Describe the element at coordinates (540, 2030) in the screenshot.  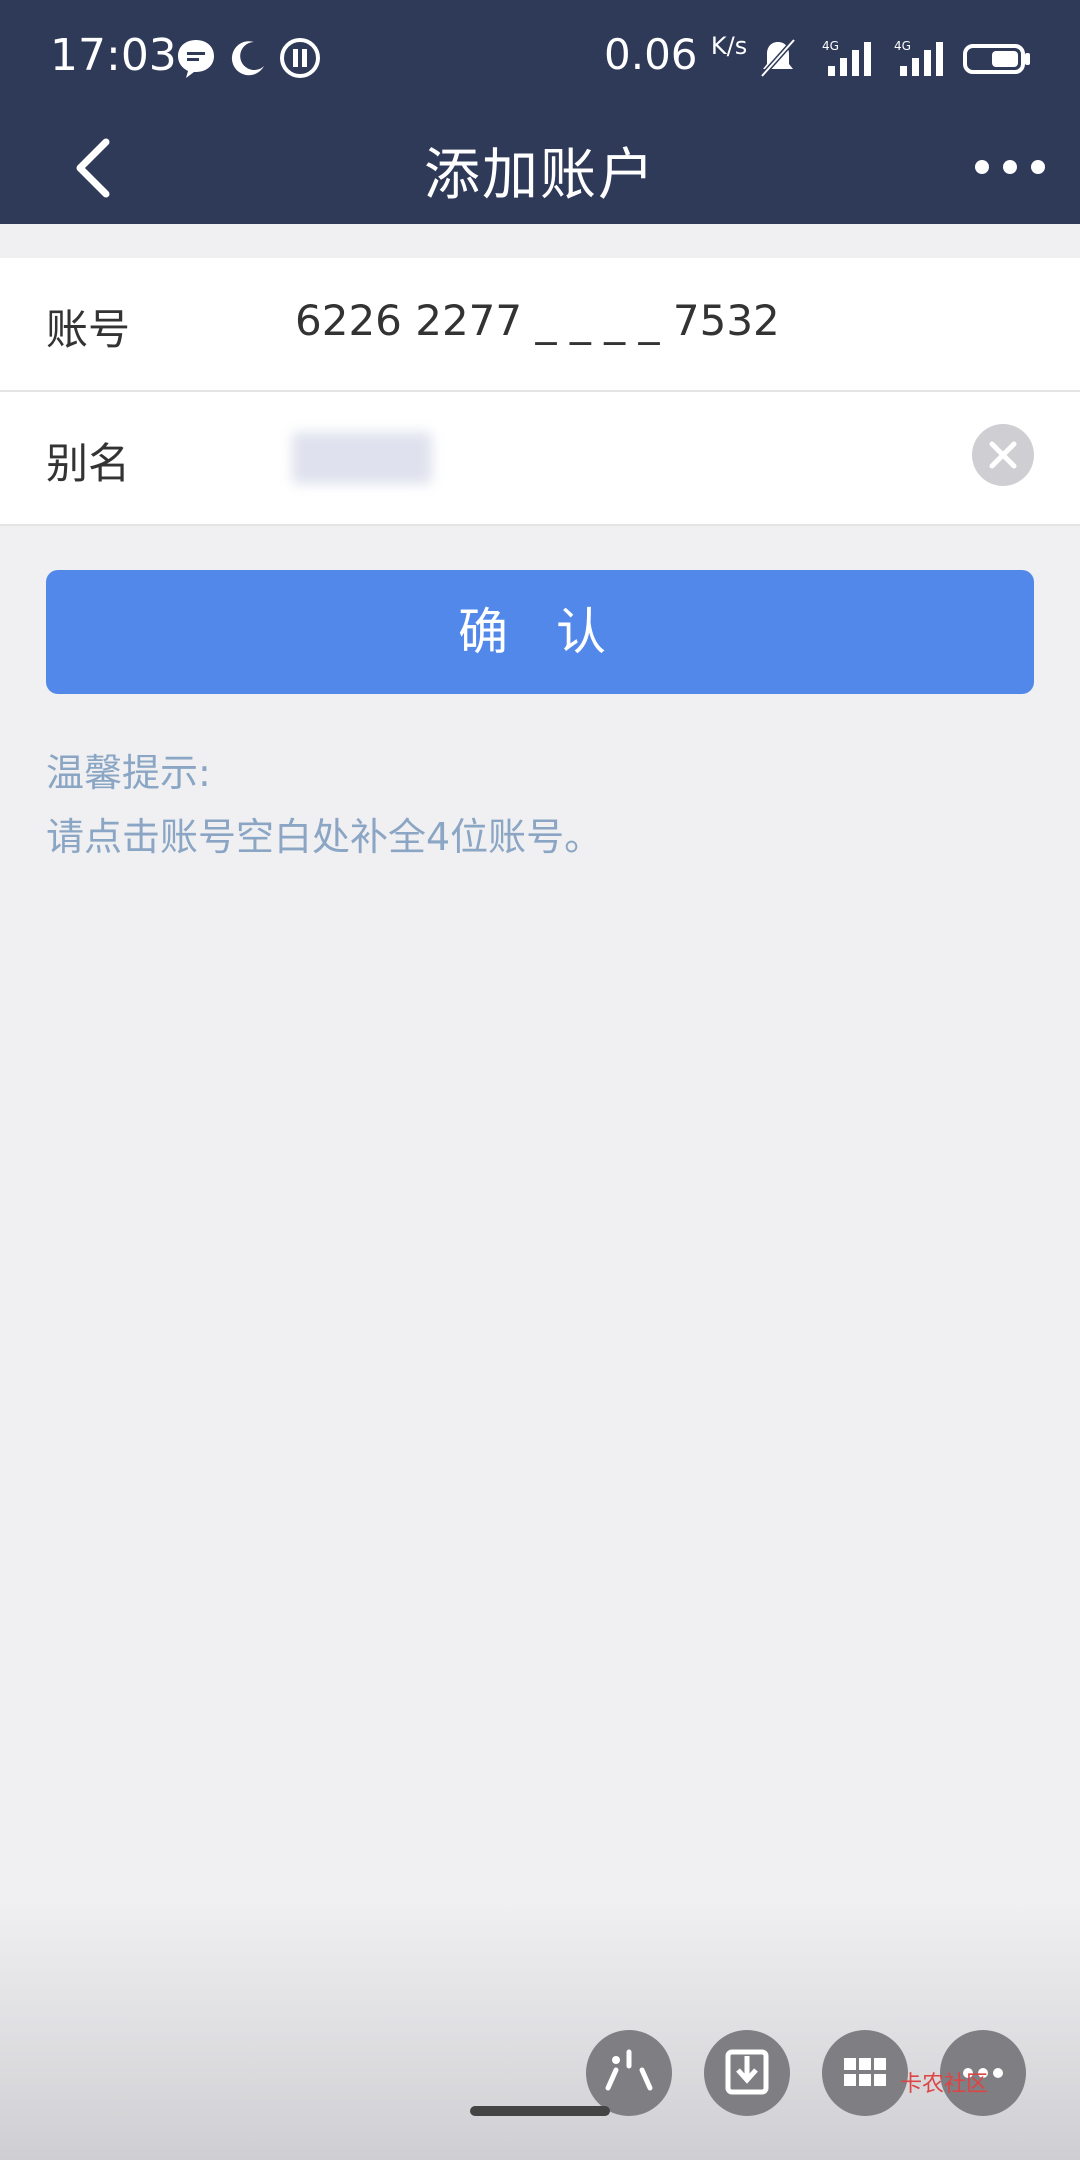
I see `bottom-overlay` at that location.